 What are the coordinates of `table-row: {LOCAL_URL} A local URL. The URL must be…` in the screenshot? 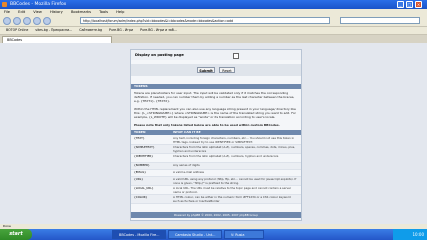 It's located at (216, 190).